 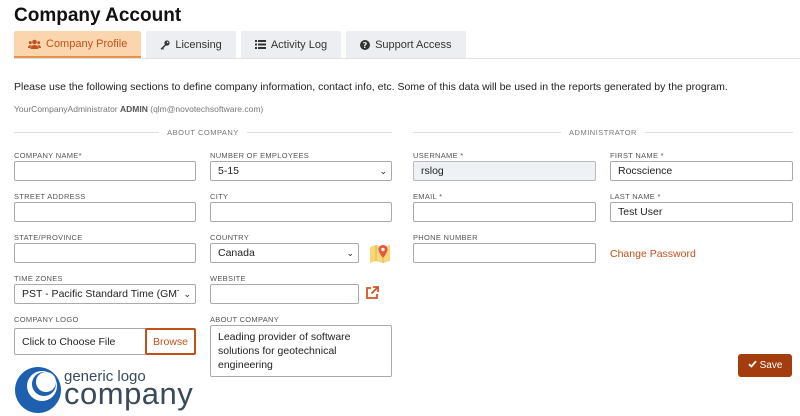 I want to click on tab-label: Licensing, so click(x=198, y=44).